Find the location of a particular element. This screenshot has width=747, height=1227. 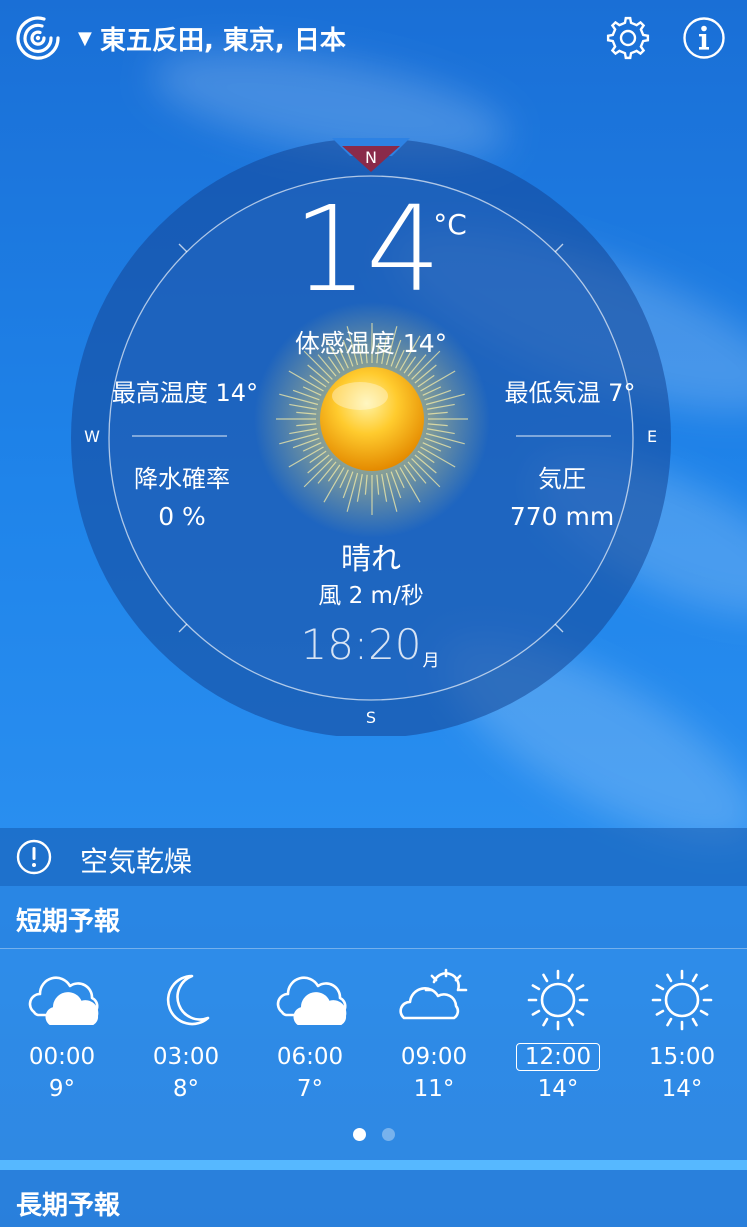

short-forecast-title: 短期予報 is located at coordinates (68, 922).